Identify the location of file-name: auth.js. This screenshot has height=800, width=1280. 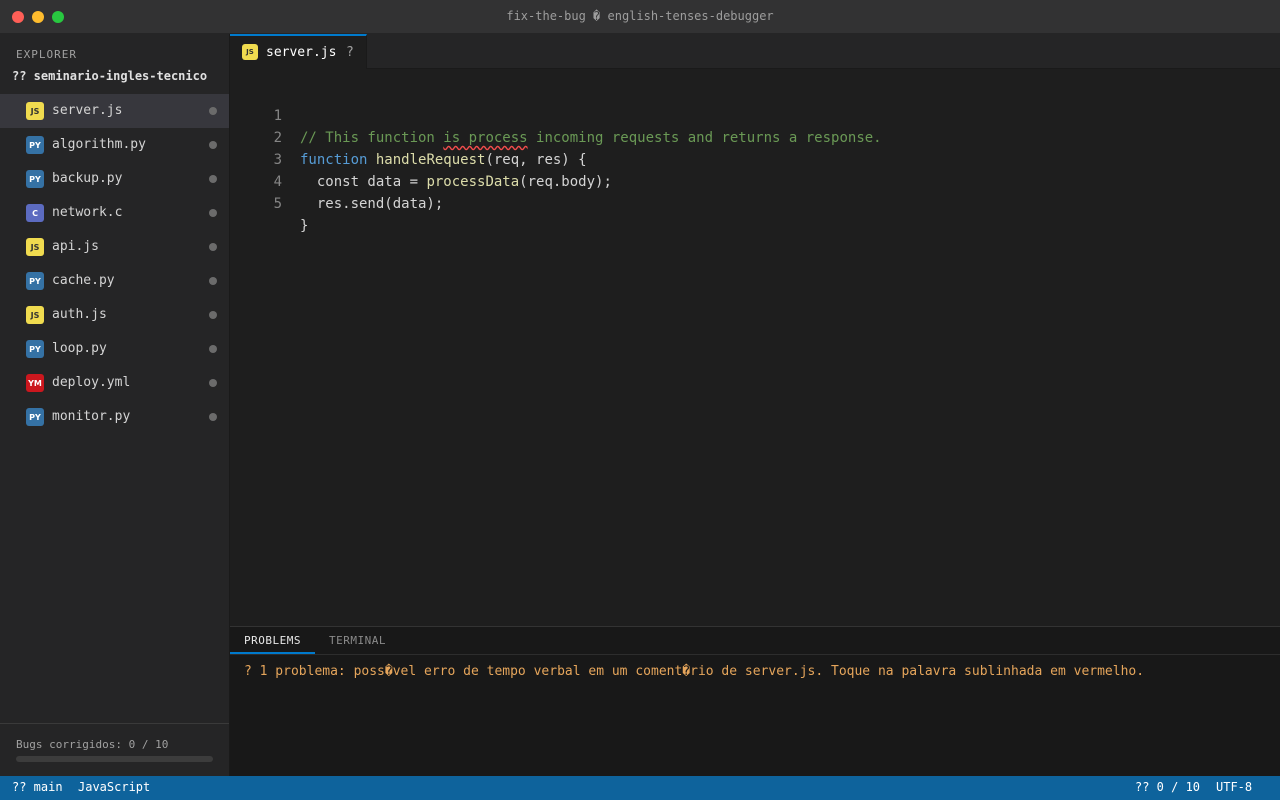
(79, 314).